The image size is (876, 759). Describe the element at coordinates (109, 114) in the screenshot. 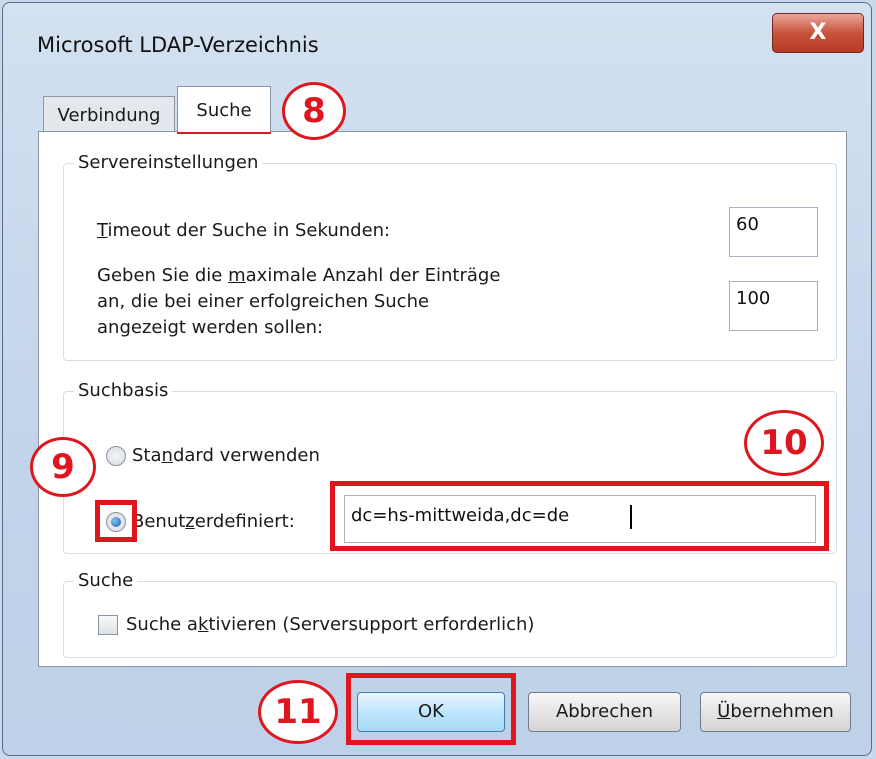

I see `tab-verbindung: Verbindung` at that location.